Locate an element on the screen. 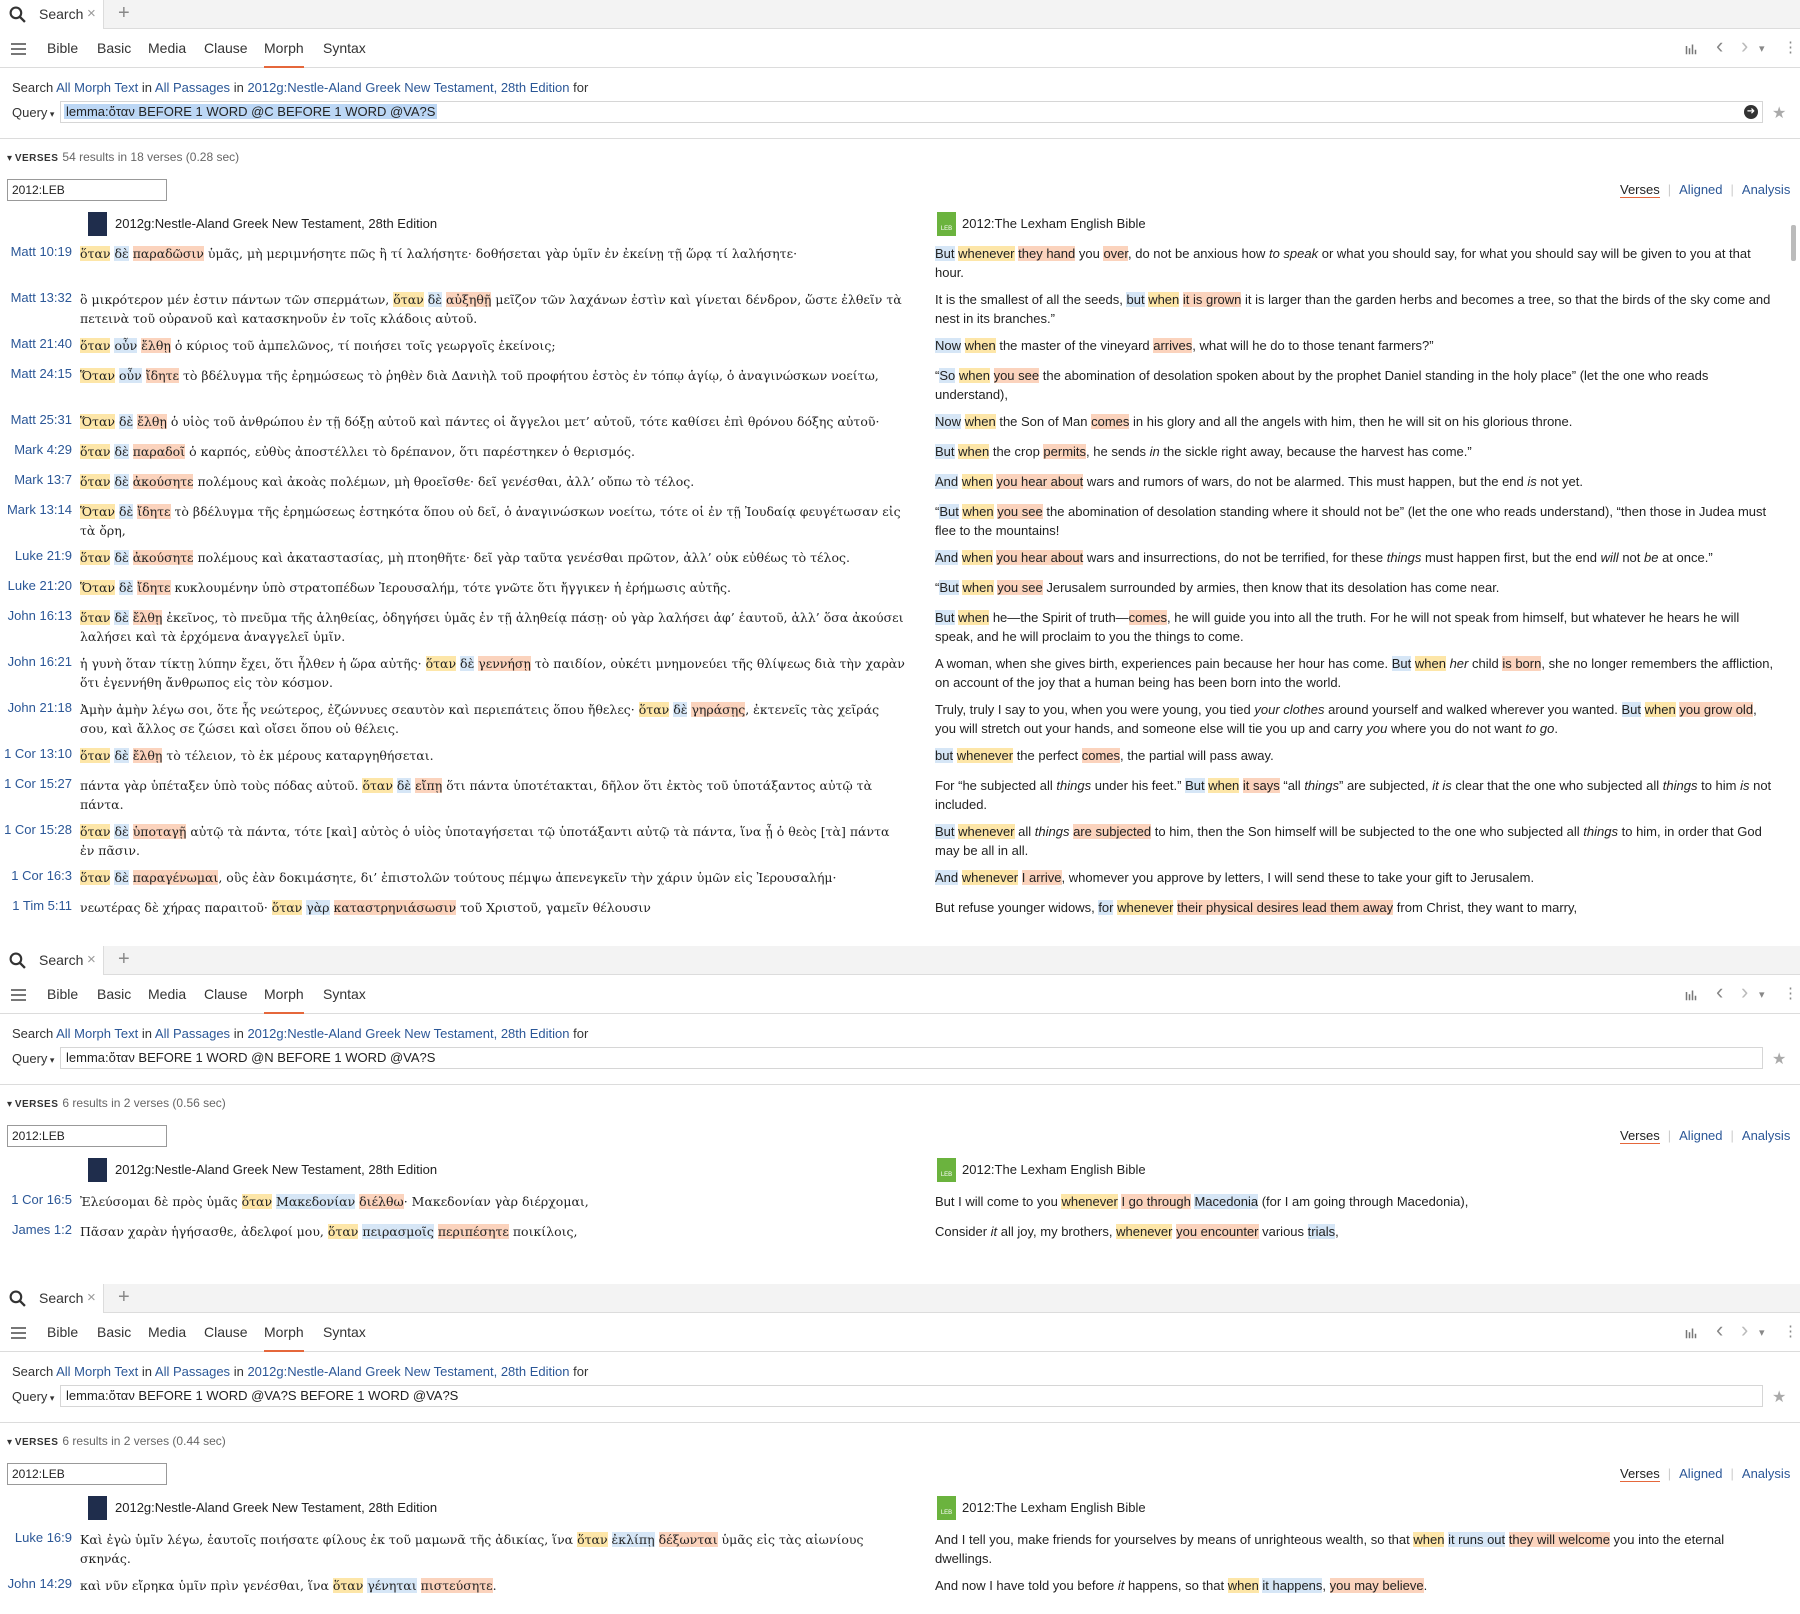 The image size is (1800, 1614). highlight-verb: ἀκούσητε is located at coordinates (163, 557).